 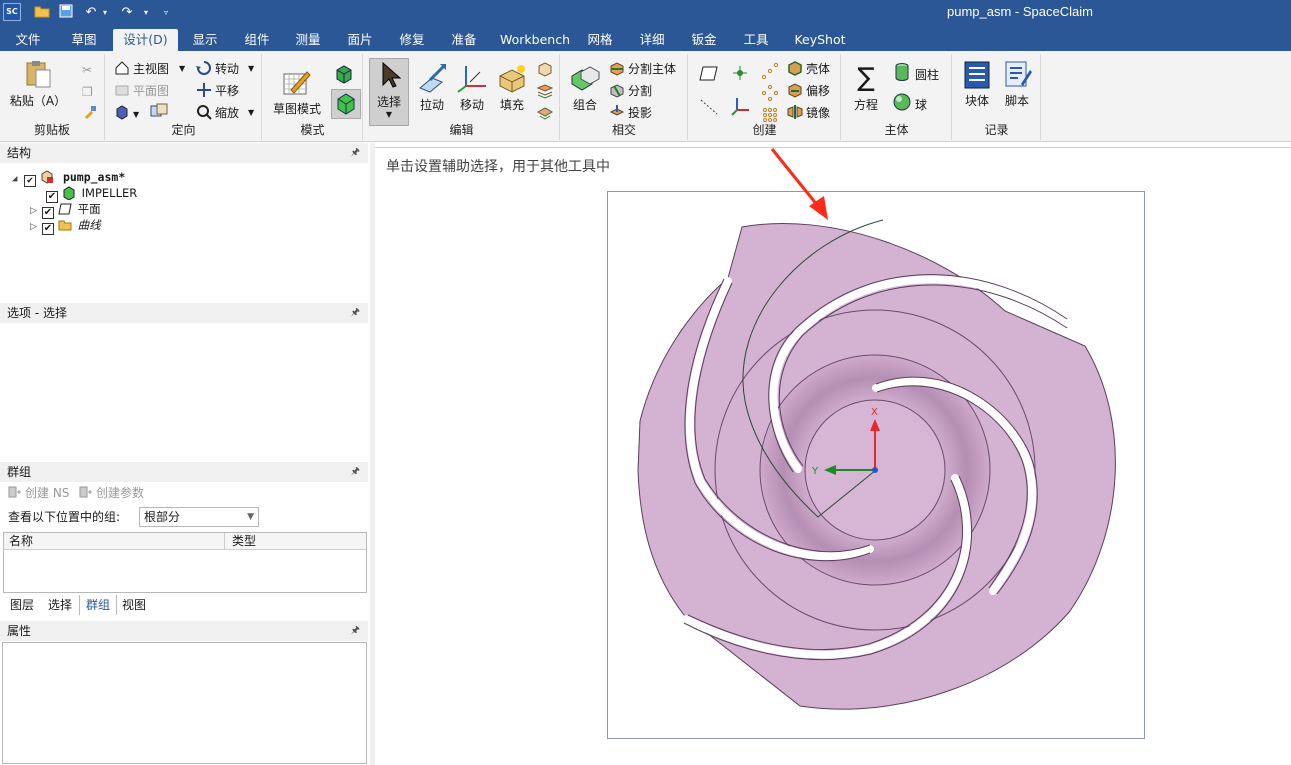 I want to click on pan-button: 平移, so click(x=217, y=91).